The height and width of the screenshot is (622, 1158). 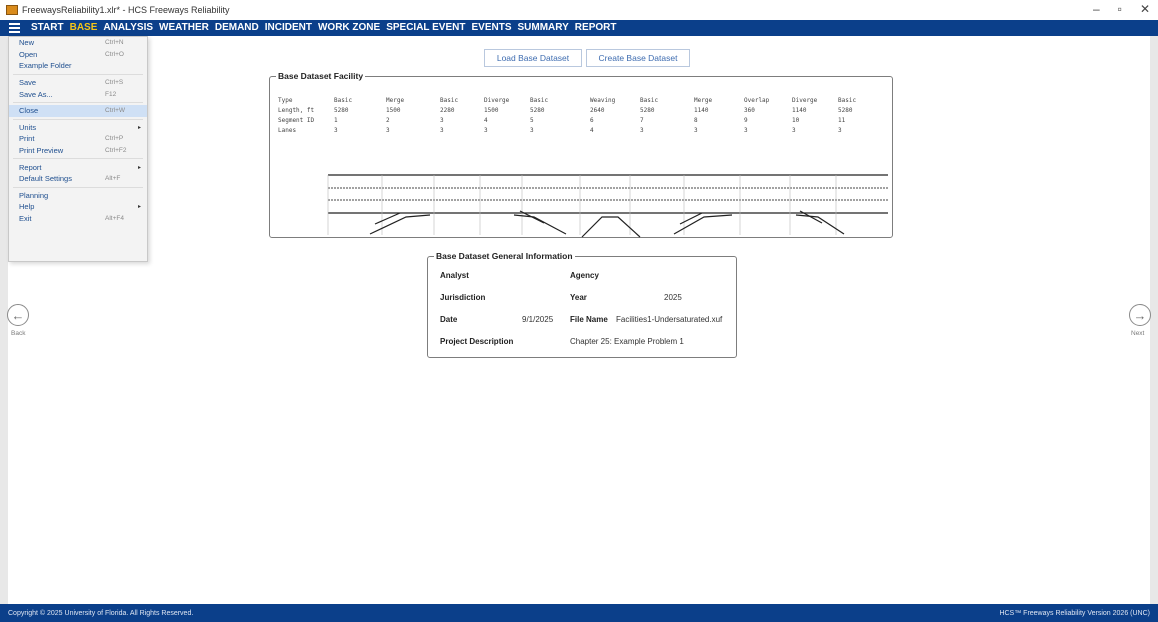 What do you see at coordinates (78, 207) in the screenshot?
I see `file-menu-item-help: Help ▸` at bounding box center [78, 207].